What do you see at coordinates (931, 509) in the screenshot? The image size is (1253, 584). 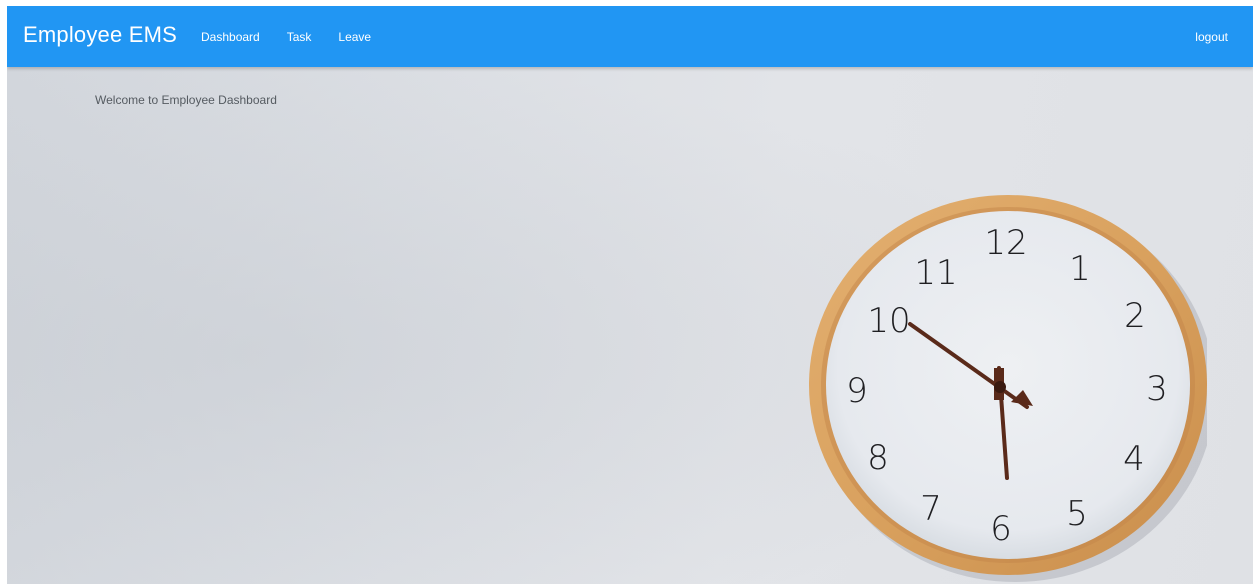 I see `clock-number-7: 7` at bounding box center [931, 509].